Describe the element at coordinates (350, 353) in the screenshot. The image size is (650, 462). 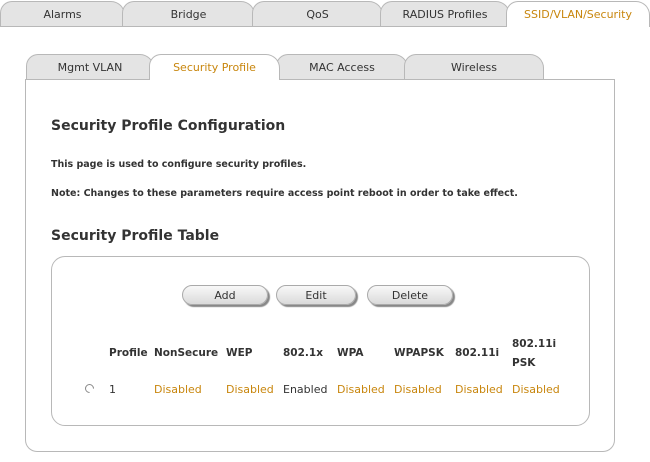
I see `header-wpa: WPA` at that location.